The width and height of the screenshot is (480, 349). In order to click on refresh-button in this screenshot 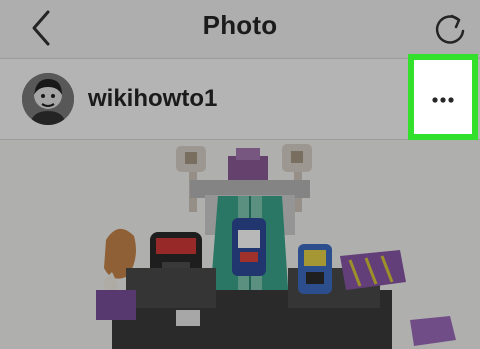, I will do `click(450, 28)`.